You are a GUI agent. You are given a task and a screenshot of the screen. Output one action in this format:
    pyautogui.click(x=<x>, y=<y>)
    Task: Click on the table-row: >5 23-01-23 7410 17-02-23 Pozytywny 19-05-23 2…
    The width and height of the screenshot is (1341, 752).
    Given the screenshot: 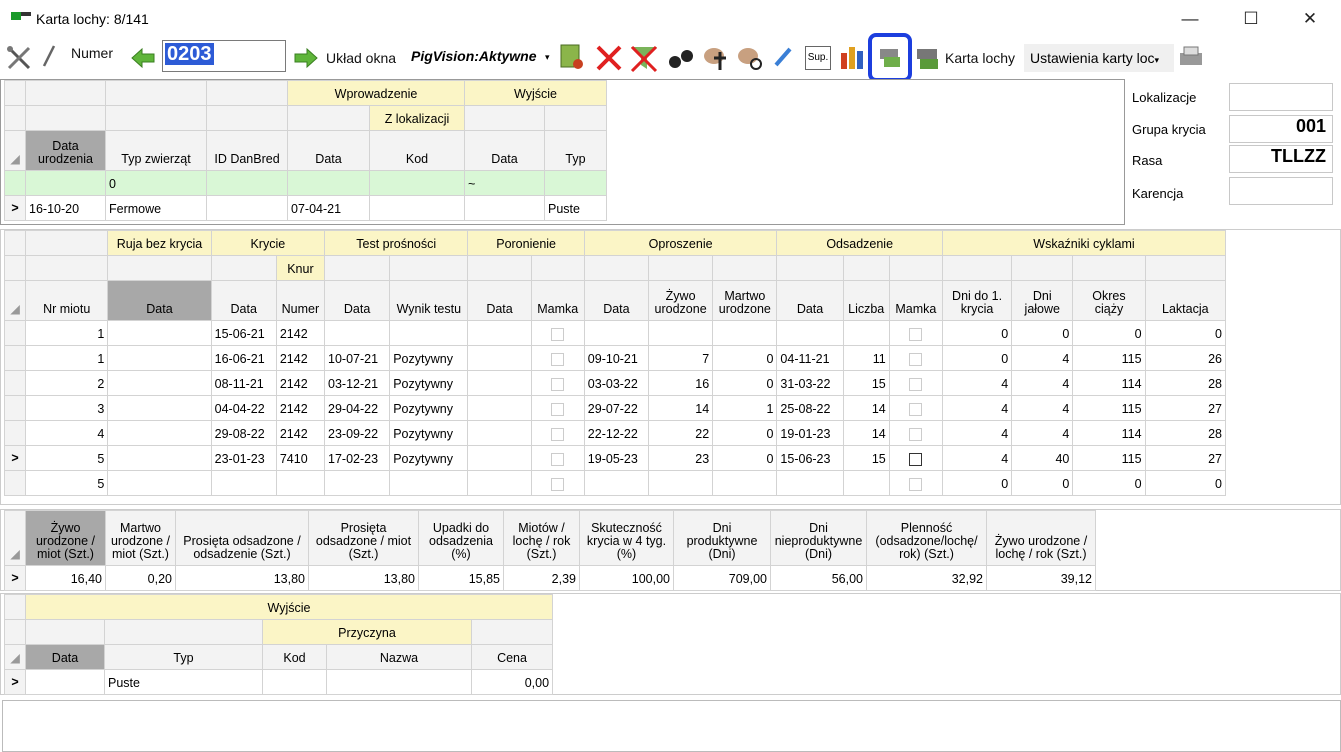 What is the action you would take?
    pyautogui.click(x=615, y=458)
    